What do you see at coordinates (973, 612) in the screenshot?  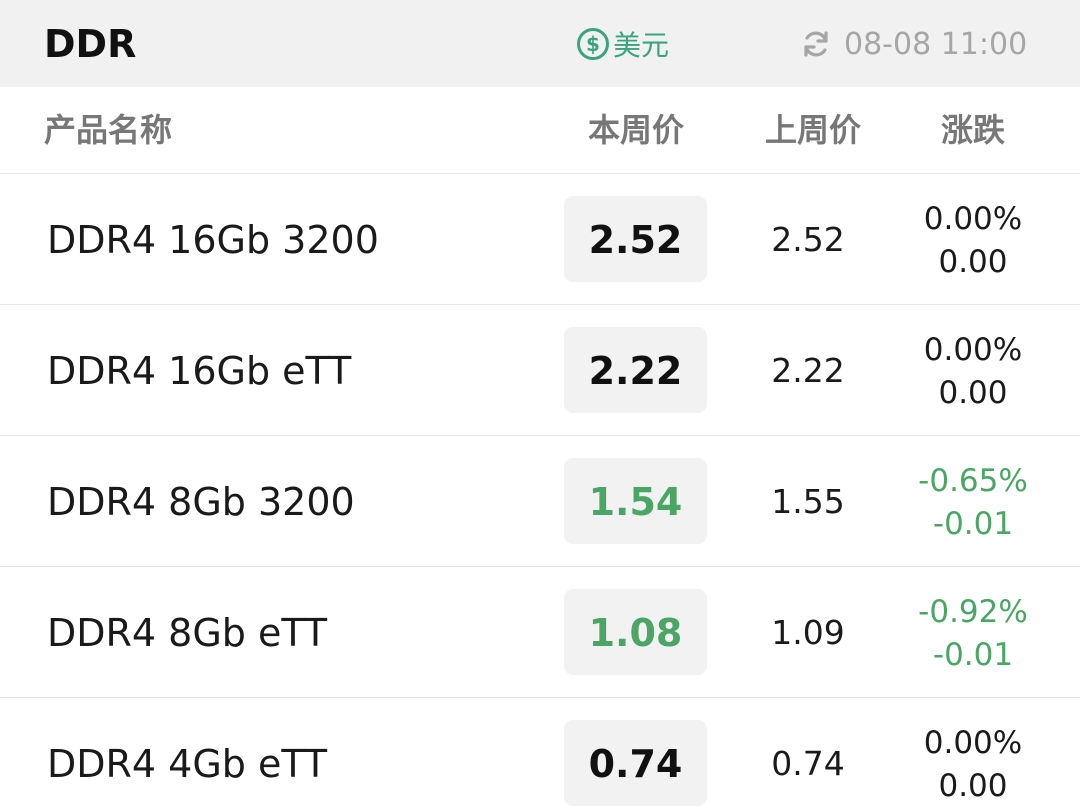 I see `change-percent: -0.92%` at bounding box center [973, 612].